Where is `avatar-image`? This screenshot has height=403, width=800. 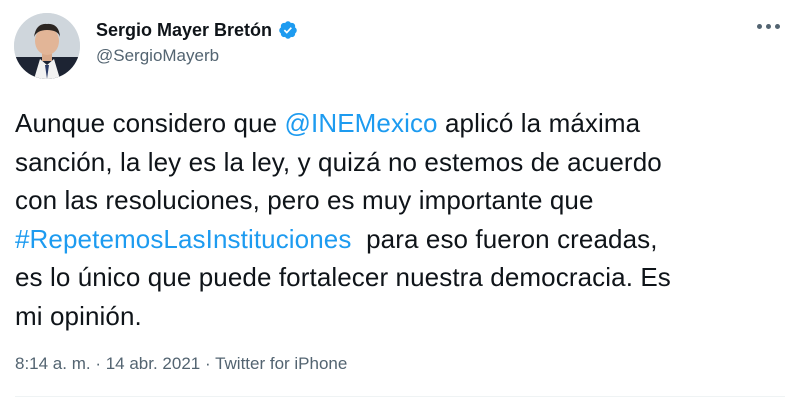
avatar-image is located at coordinates (47, 46).